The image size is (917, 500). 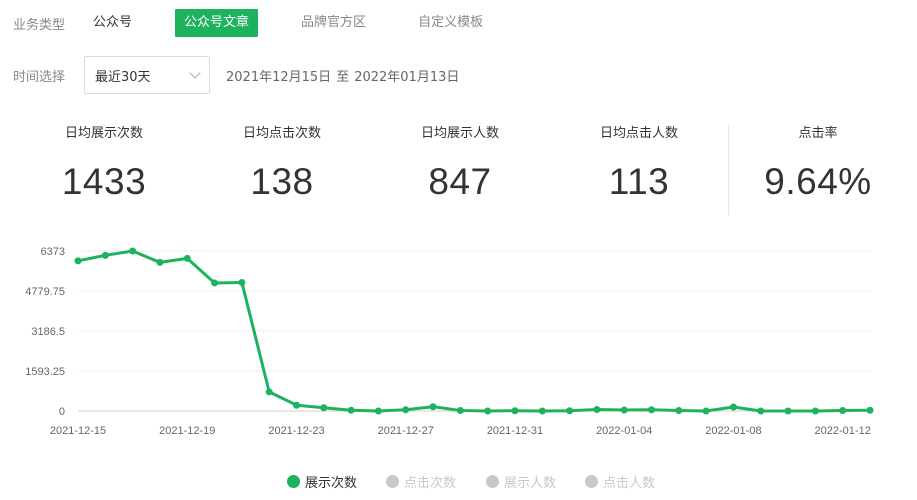 What do you see at coordinates (460, 181) in the screenshot?
I see `metric-value: 847` at bounding box center [460, 181].